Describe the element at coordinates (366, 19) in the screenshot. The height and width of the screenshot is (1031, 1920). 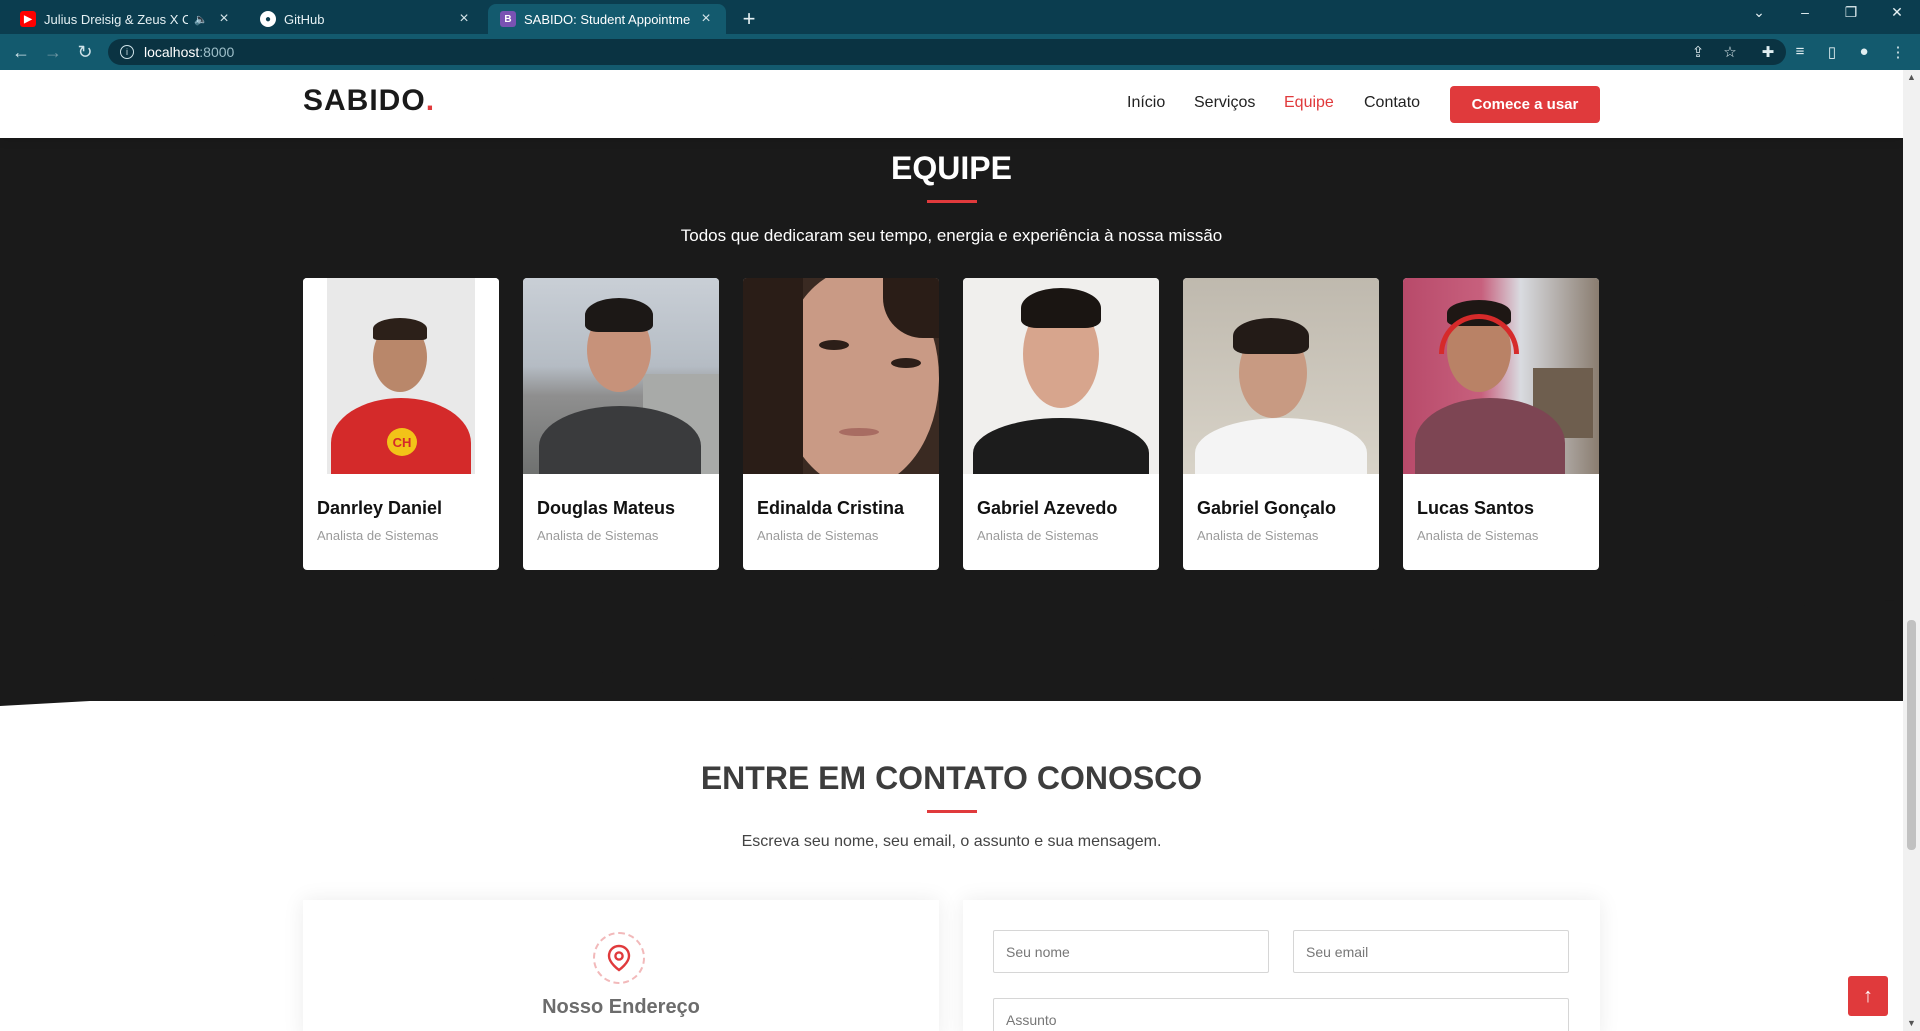
I see `browser-tab-github: ● GitHub ×` at that location.